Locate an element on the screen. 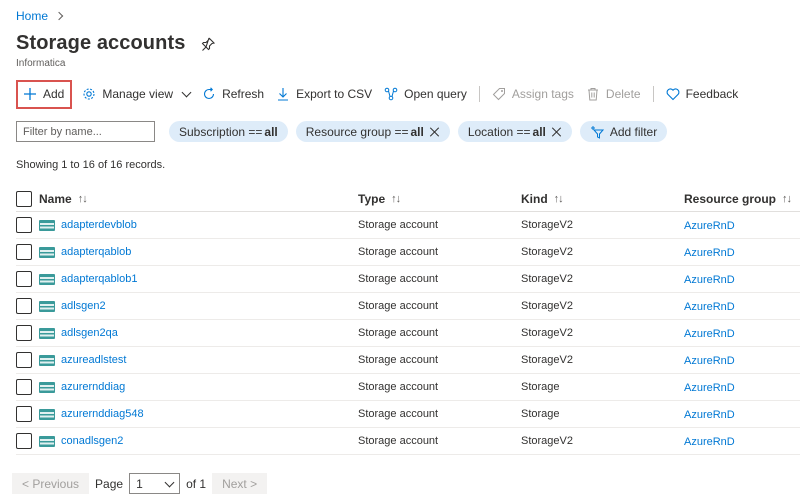 The width and height of the screenshot is (800, 504). query-icon is located at coordinates (391, 94).